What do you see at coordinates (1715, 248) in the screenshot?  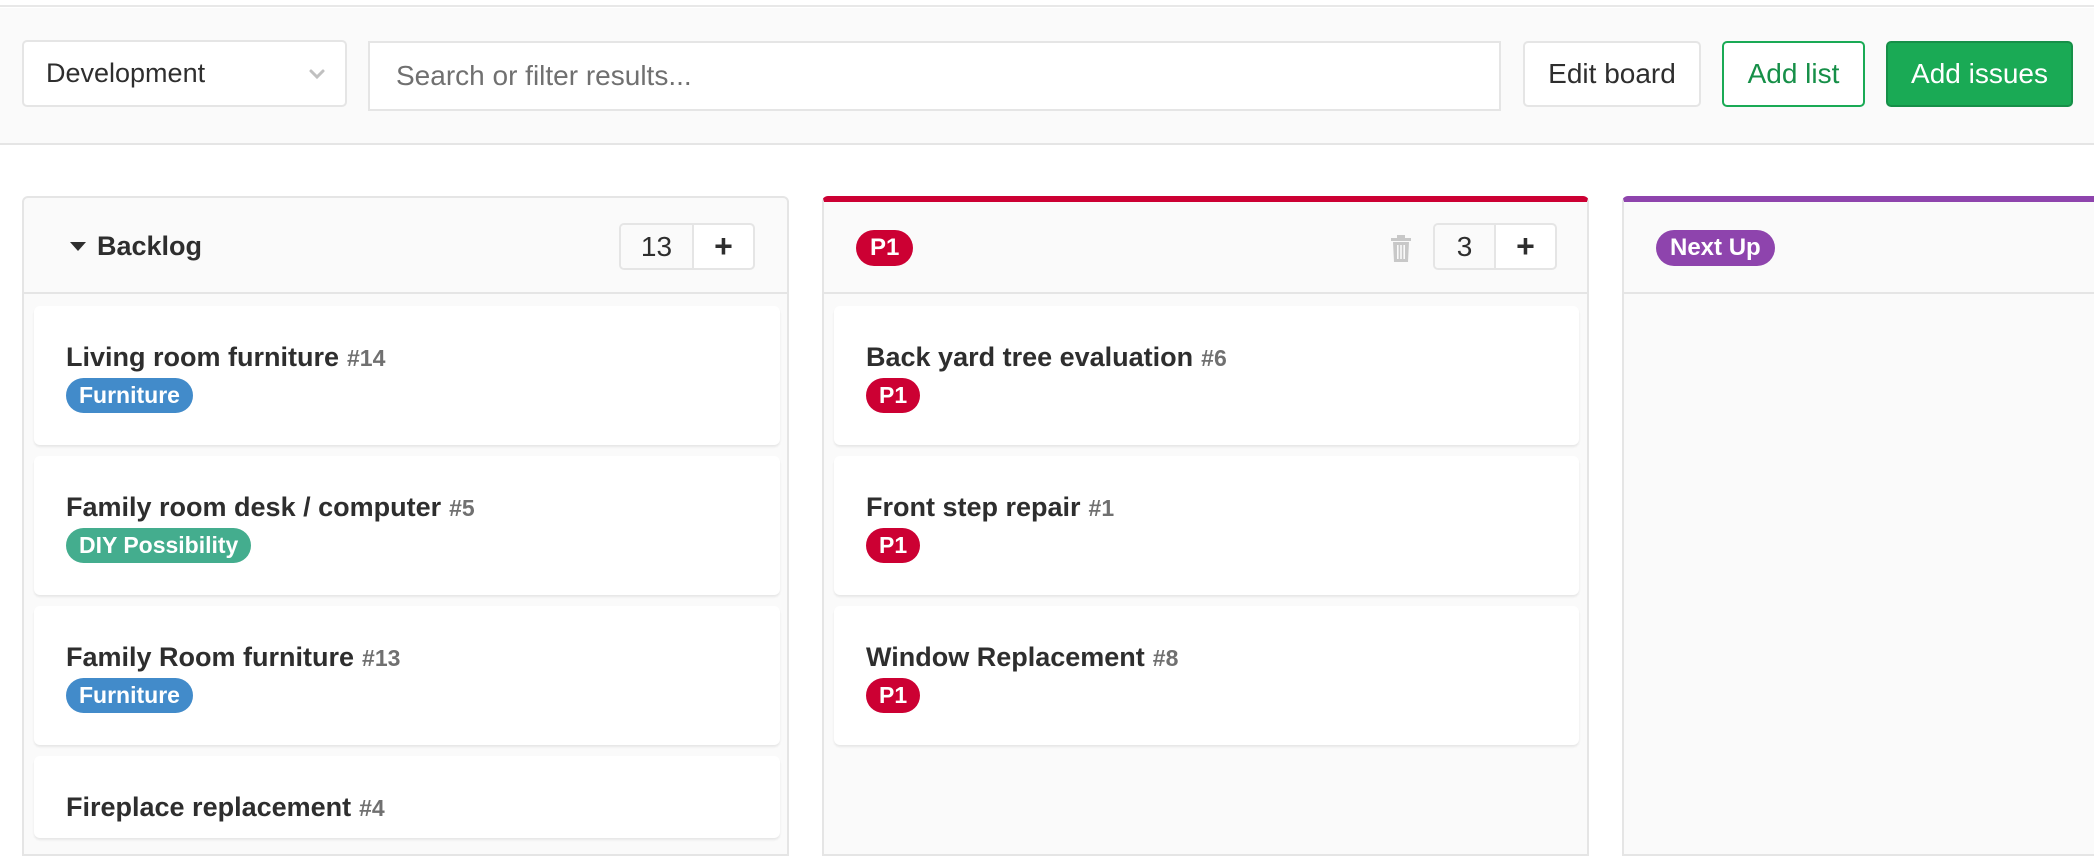 I see `list-label-next-up: Next Up` at bounding box center [1715, 248].